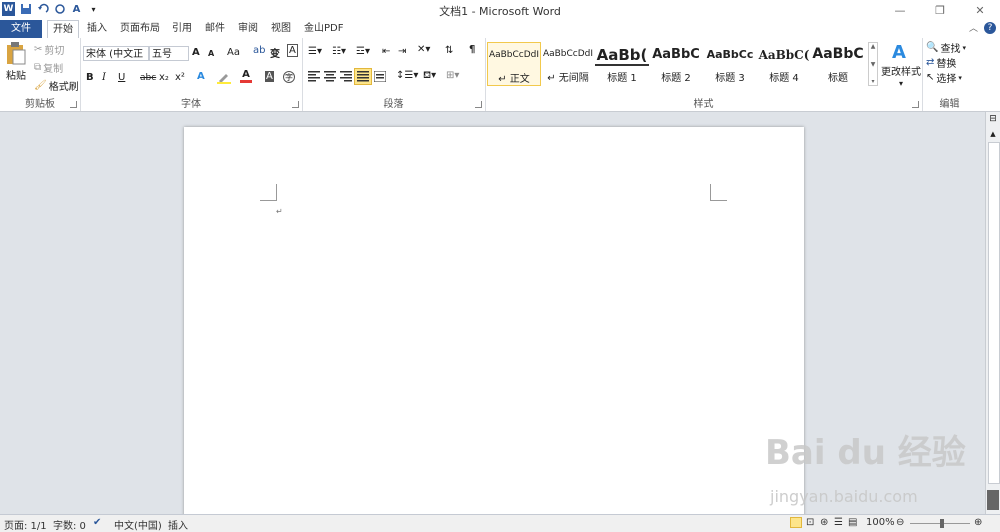  I want to click on tab-review: 审阅, so click(248, 29).